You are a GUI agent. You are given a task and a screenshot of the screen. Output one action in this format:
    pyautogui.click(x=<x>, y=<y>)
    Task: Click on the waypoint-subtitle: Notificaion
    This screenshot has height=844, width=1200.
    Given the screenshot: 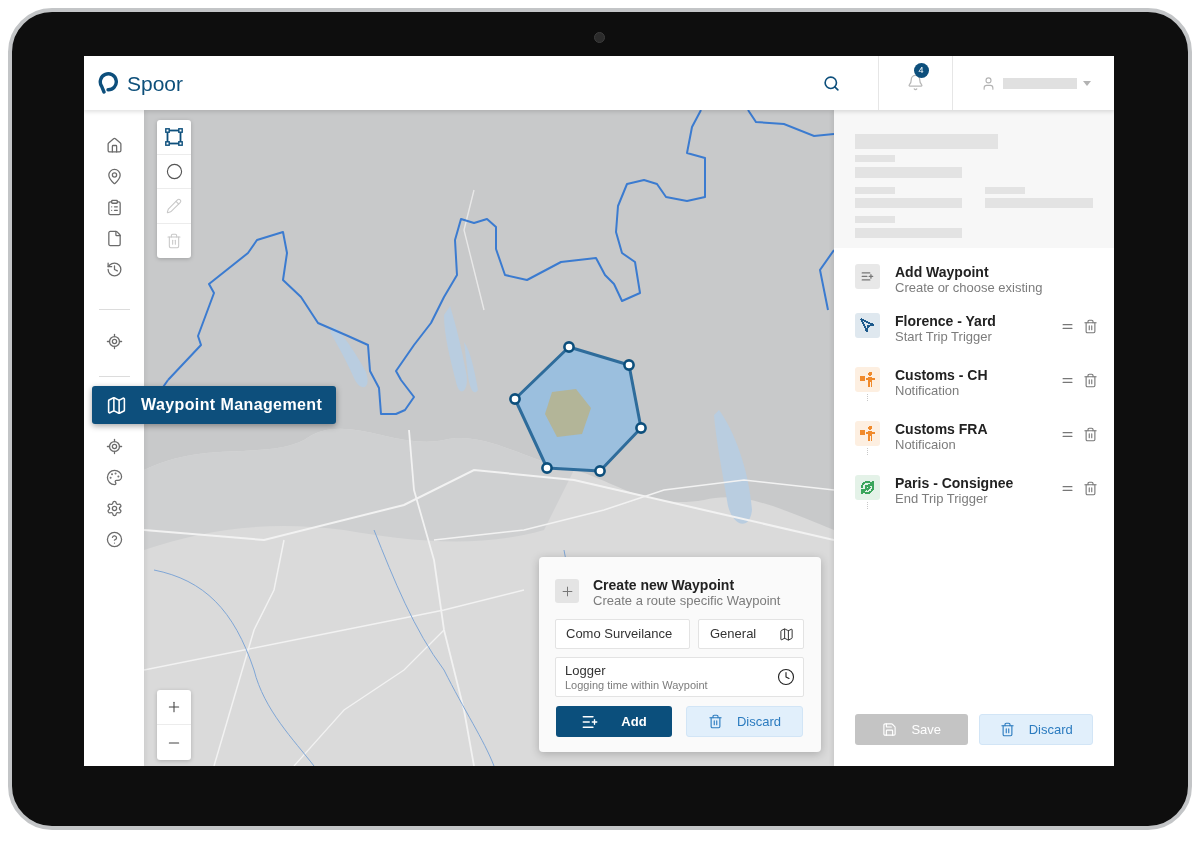 What is the action you would take?
    pyautogui.click(x=926, y=445)
    